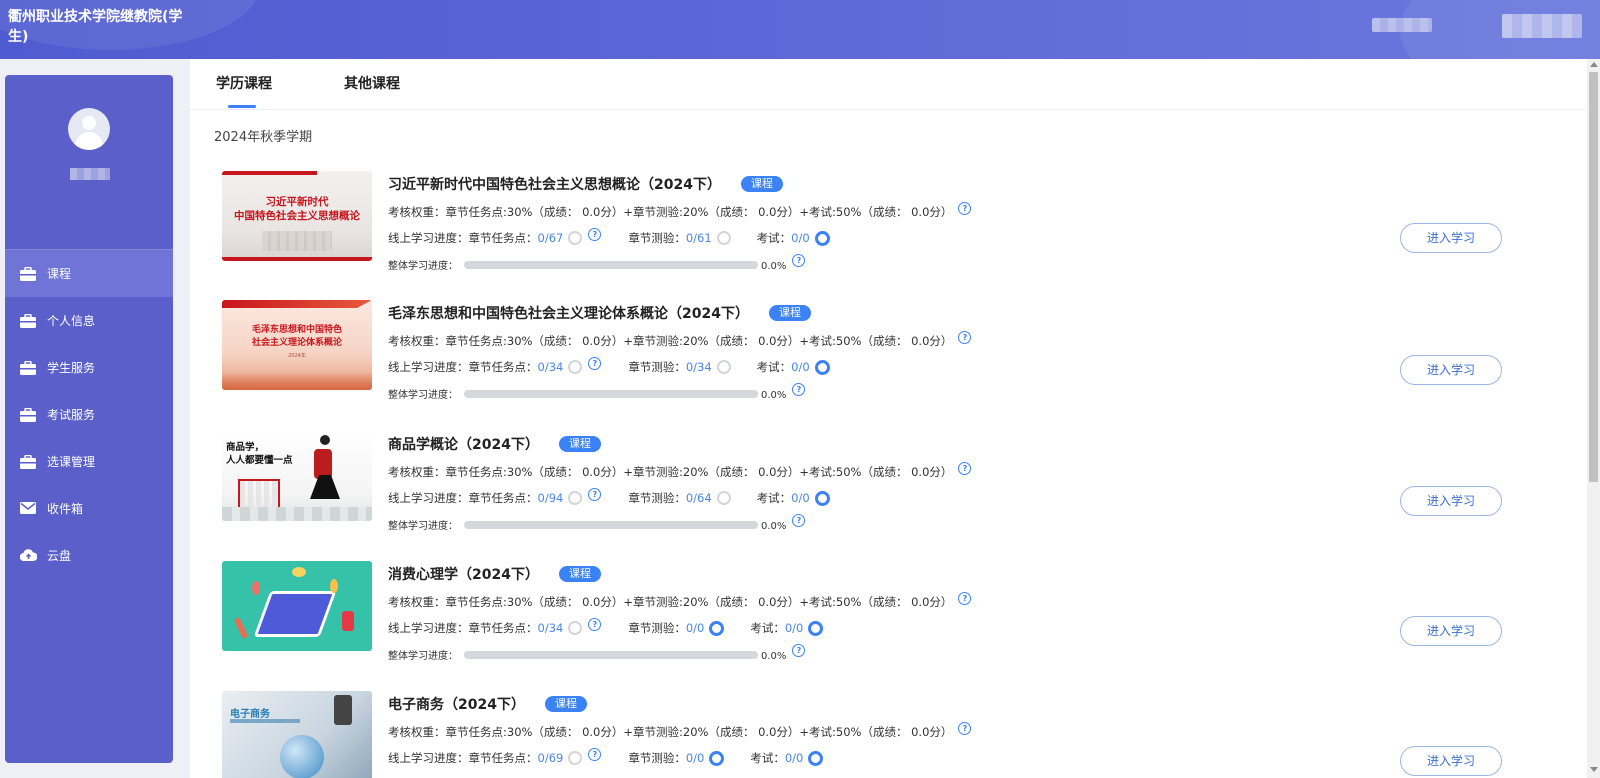 Image resolution: width=1600 pixels, height=778 pixels. What do you see at coordinates (28, 555) in the screenshot?
I see `cloud-upload-icon` at bounding box center [28, 555].